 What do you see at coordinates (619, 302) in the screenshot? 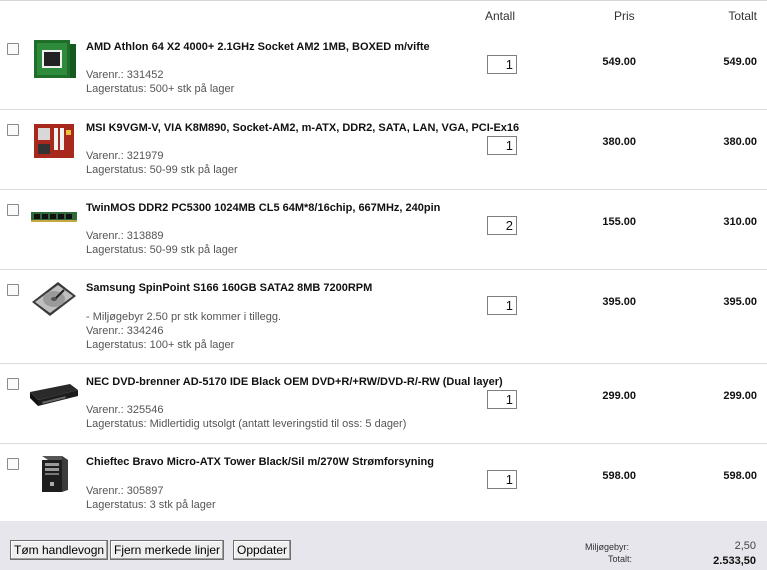
I see `unit-price: 395.00` at bounding box center [619, 302].